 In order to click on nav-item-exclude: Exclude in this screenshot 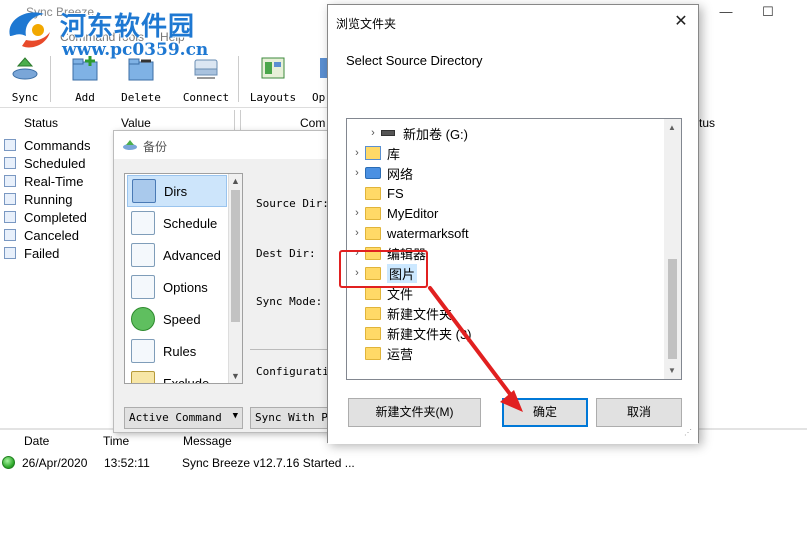, I will do `click(177, 375)`.